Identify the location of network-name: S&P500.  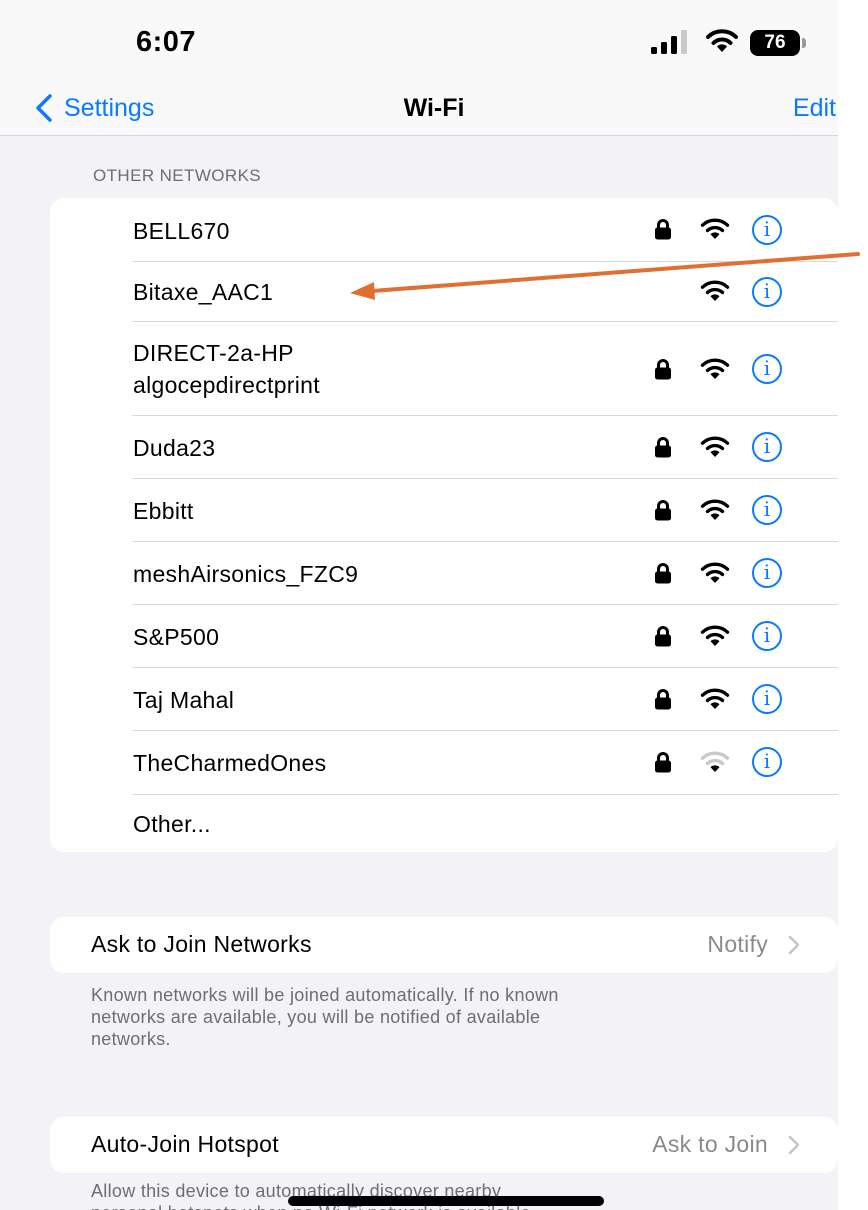
(176, 637).